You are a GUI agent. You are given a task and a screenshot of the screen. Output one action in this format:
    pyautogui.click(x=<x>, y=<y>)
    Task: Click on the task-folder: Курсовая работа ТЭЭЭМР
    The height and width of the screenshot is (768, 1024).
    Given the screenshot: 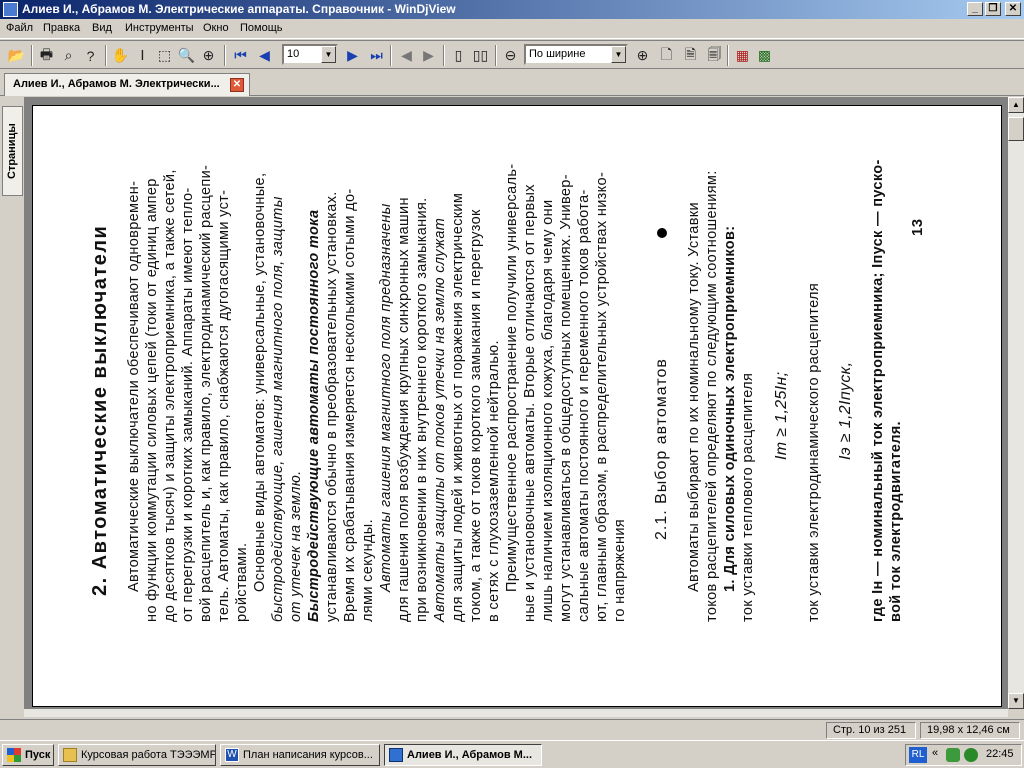 What is the action you would take?
    pyautogui.click(x=137, y=755)
    